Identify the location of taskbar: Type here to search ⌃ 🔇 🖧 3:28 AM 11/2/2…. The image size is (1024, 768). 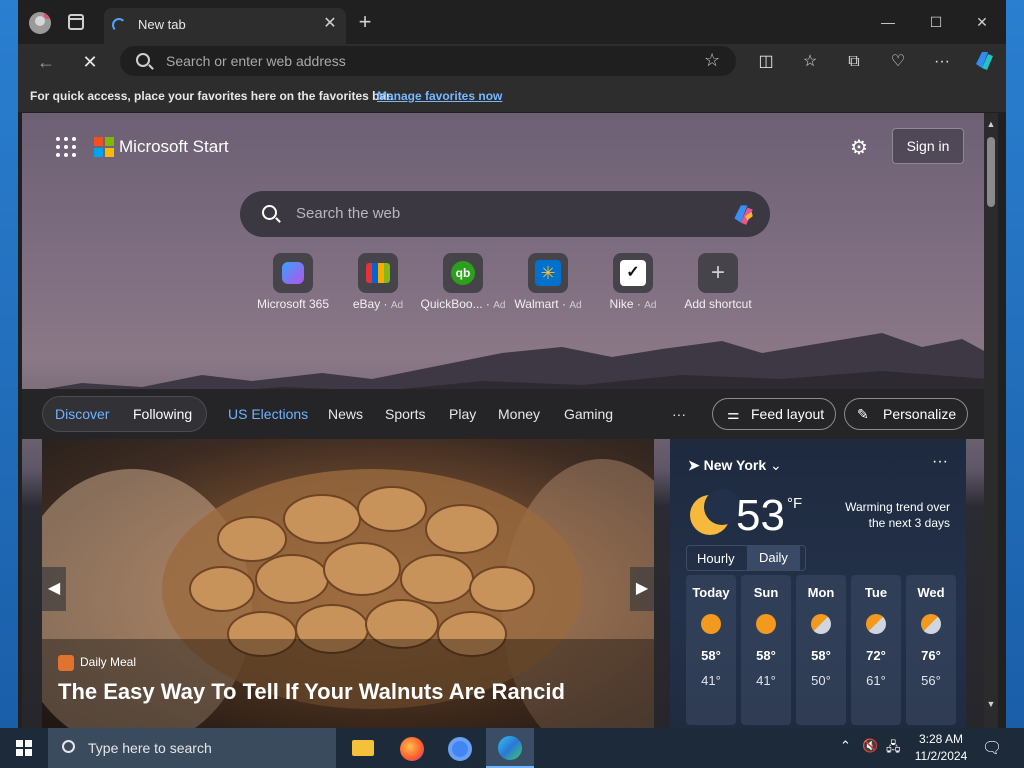
(512, 748).